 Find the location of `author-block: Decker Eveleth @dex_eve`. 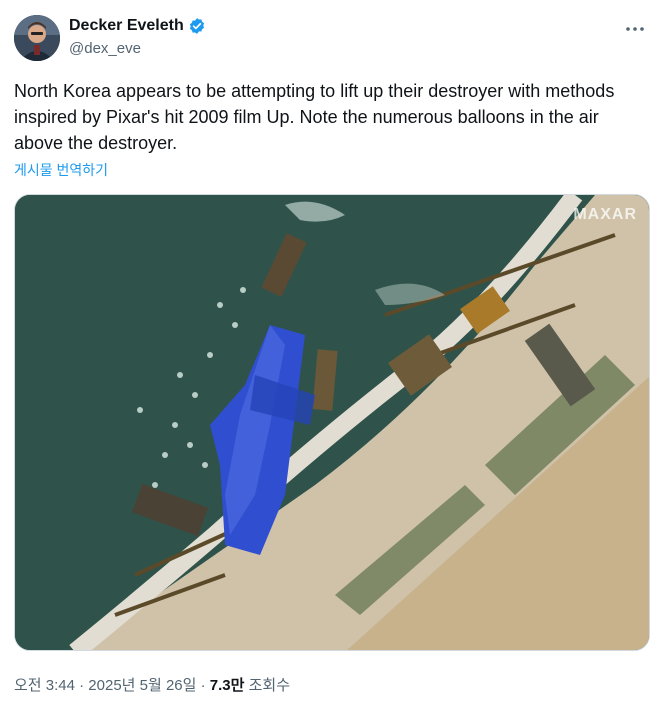

author-block: Decker Eveleth @dex_eve is located at coordinates (137, 37).